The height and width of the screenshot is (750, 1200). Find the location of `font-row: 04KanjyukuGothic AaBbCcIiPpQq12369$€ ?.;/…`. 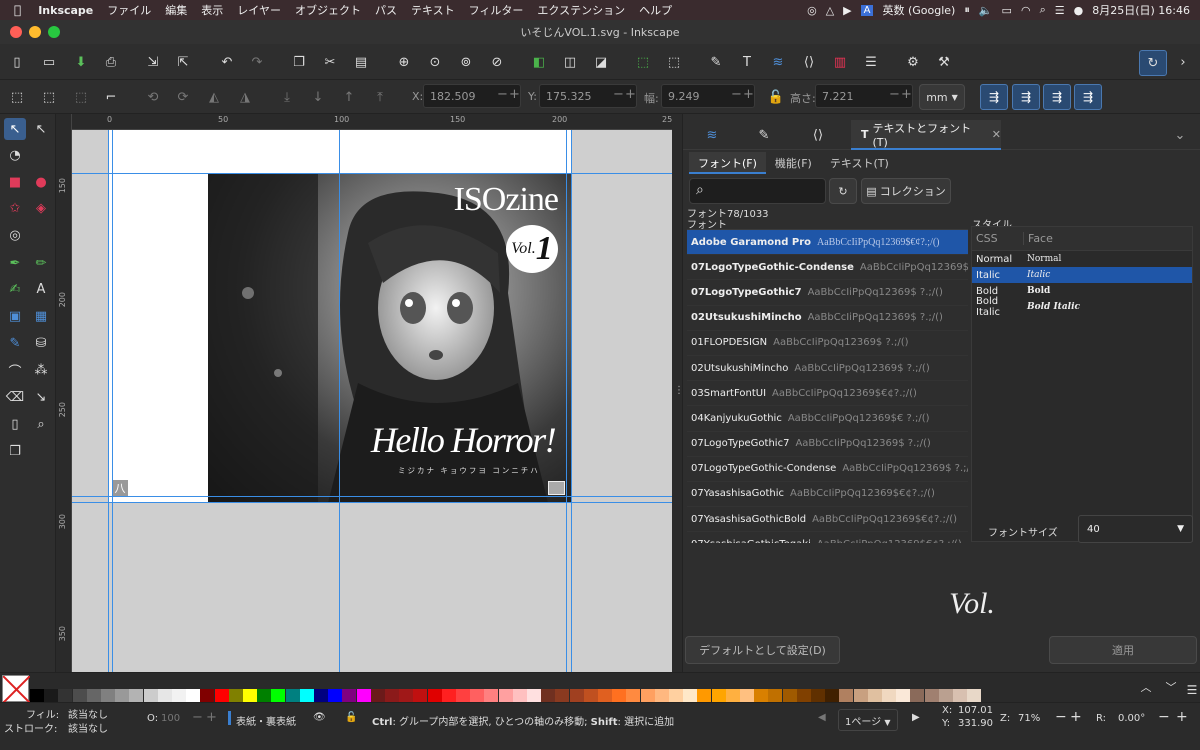

font-row: 04KanjyukuGothic AaBbCcIiPpQq12369$€ ?.;/… is located at coordinates (827, 419).